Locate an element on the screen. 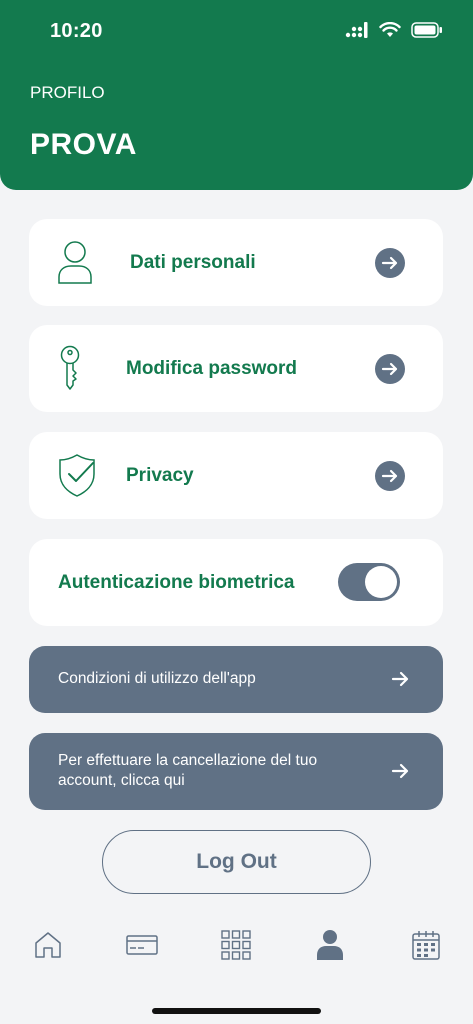 This screenshot has width=473, height=1024. delete-account-line1: Per effettuare la cancellazione del tuo is located at coordinates (188, 760).